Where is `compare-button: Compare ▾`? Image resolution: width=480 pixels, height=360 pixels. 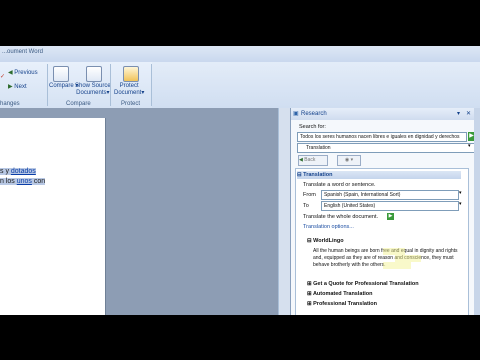
compare-button: Compare ▾ is located at coordinates (63, 86).